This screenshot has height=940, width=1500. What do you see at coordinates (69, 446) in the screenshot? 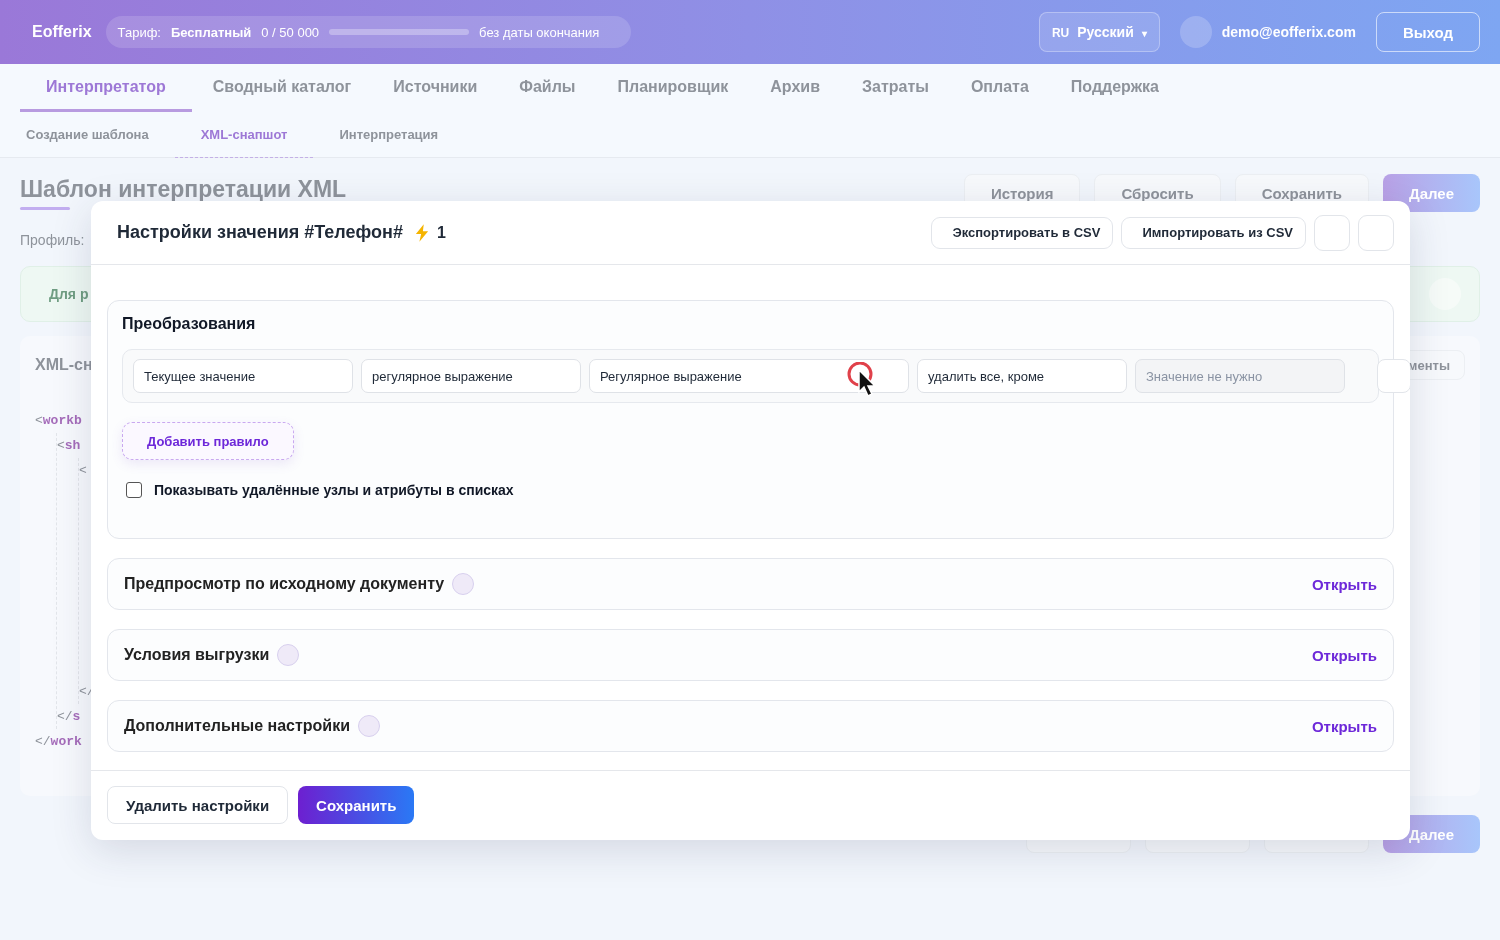
I see `code-line: <sh` at bounding box center [69, 446].